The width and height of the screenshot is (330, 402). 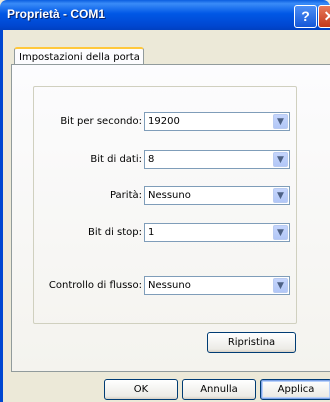 What do you see at coordinates (95, 285) in the screenshot?
I see `flow-control-label: Controllo di flusso:` at bounding box center [95, 285].